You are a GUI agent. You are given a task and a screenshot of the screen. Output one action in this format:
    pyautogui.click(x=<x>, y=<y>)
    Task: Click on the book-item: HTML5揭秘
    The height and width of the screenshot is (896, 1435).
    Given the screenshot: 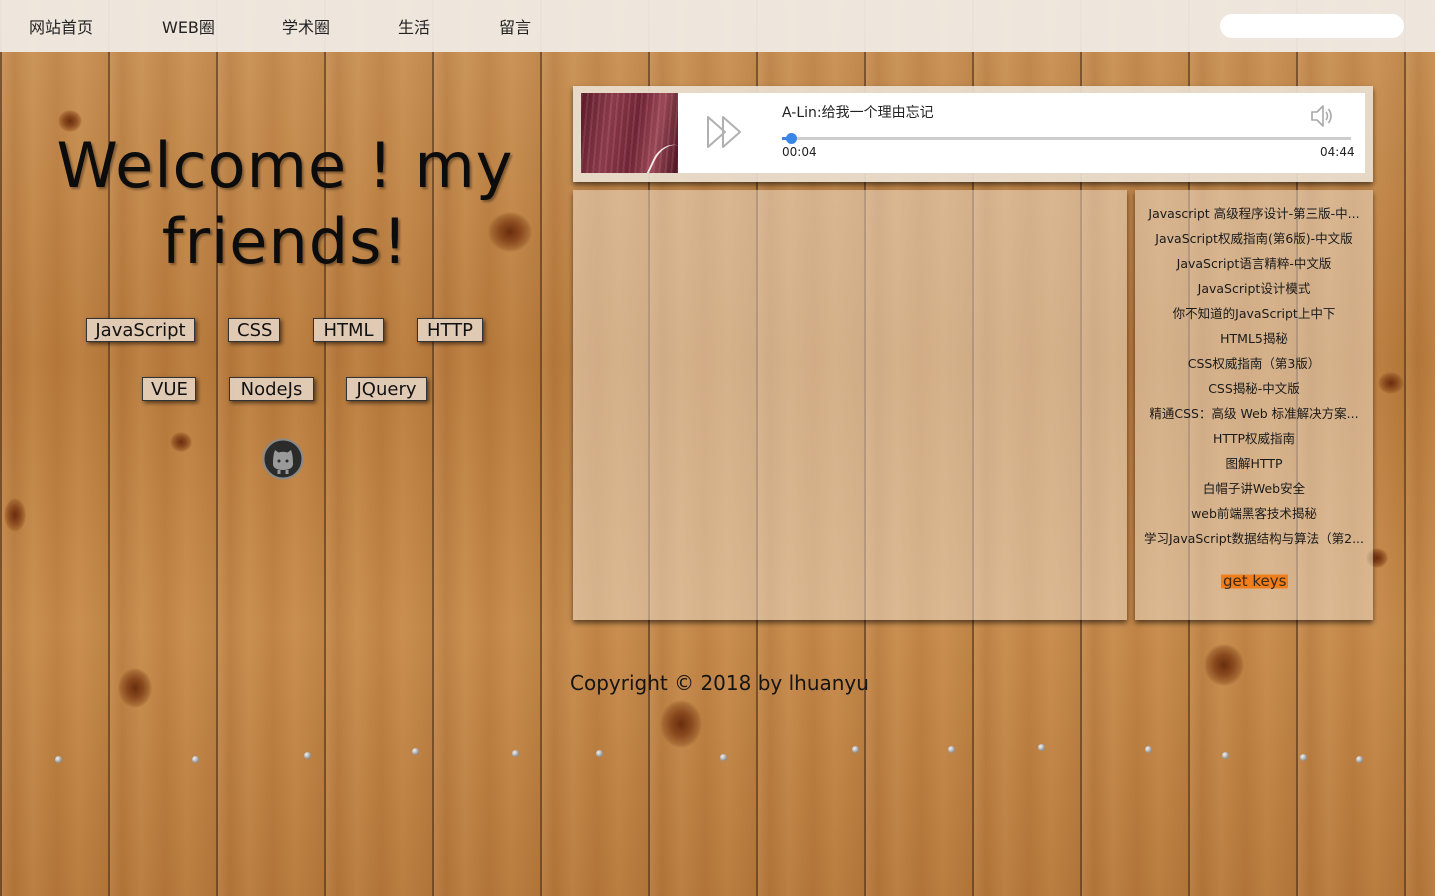 What is the action you would take?
    pyautogui.click(x=1254, y=339)
    